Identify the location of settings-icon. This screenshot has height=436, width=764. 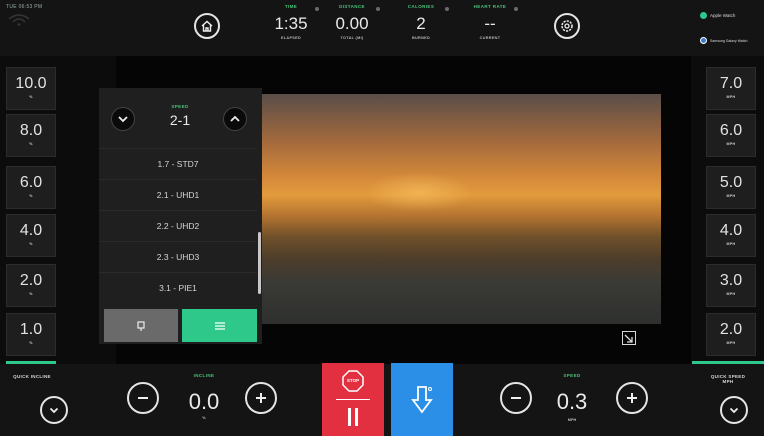
(567, 26).